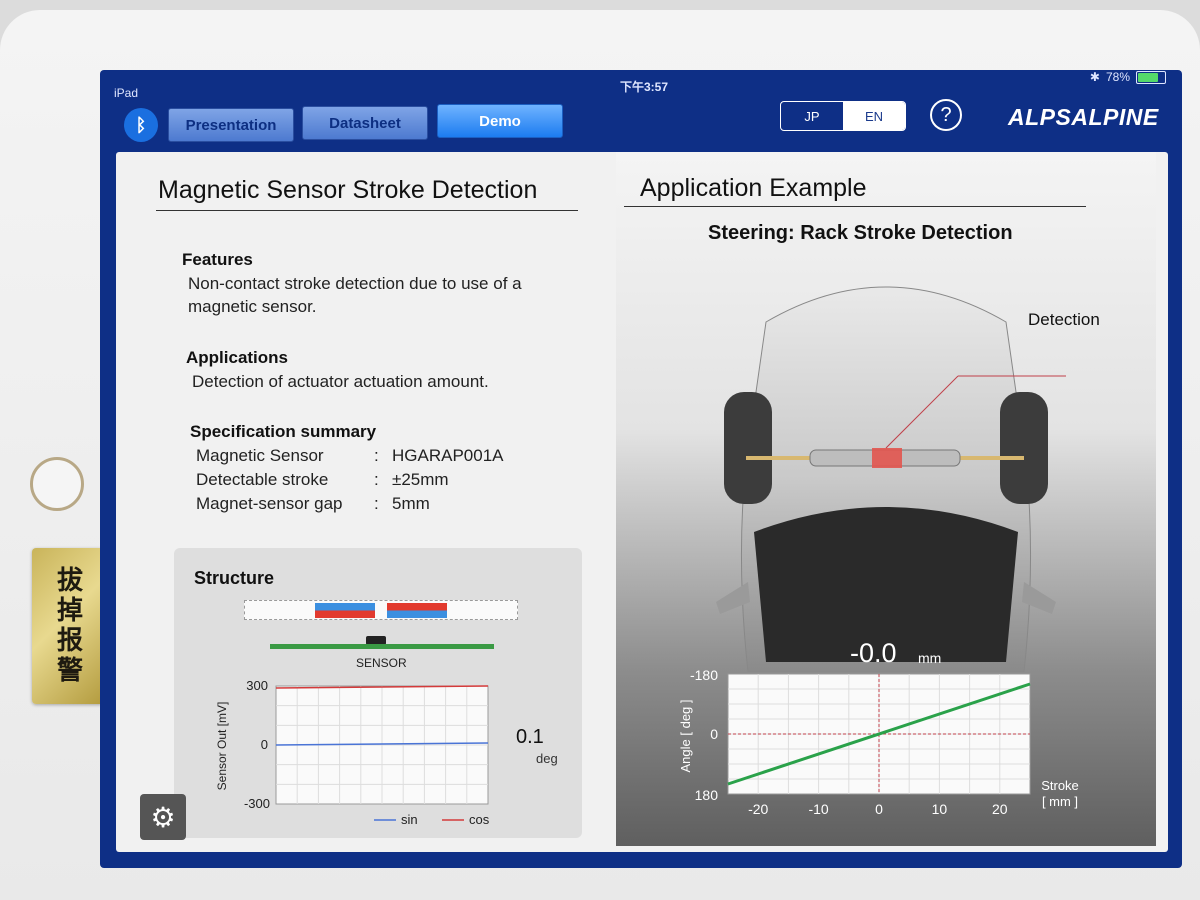 The width and height of the screenshot is (1200, 900). What do you see at coordinates (237, 357) in the screenshot?
I see `applications-heading: Applications` at bounding box center [237, 357].